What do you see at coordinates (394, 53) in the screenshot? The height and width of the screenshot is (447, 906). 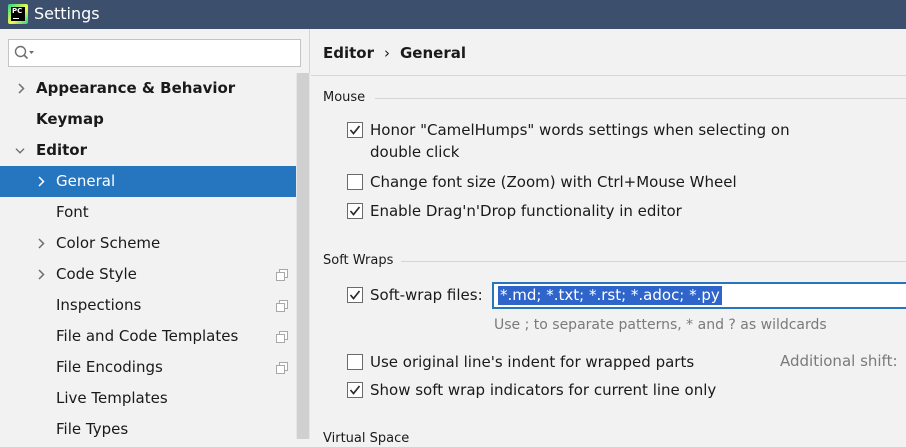 I see `breadcrumb: Editor › General` at bounding box center [394, 53].